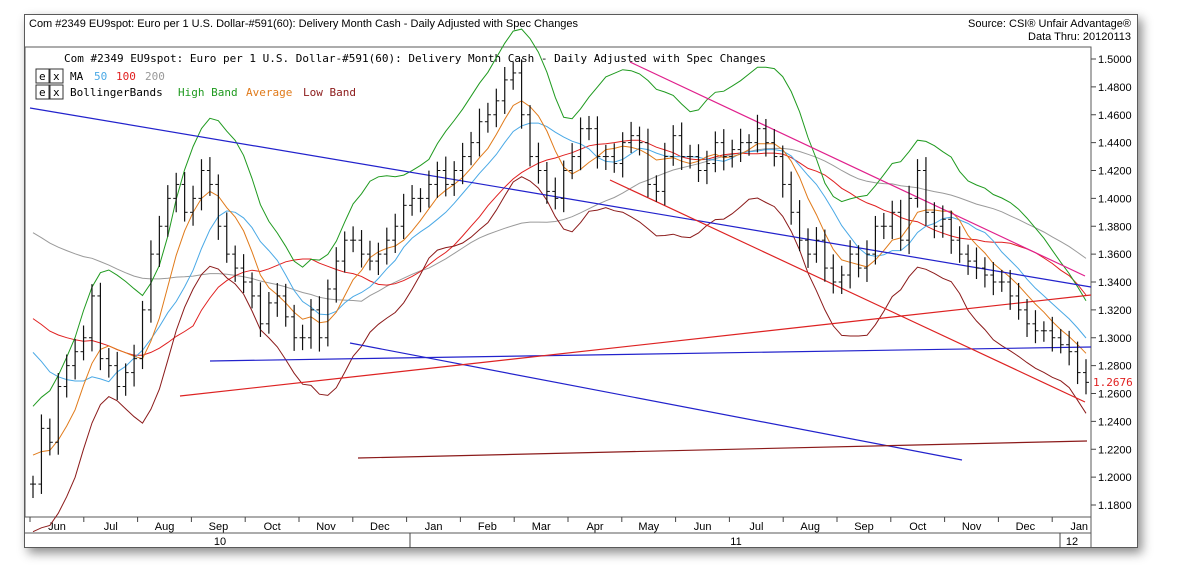 This screenshot has width=1184, height=581. What do you see at coordinates (77, 76) in the screenshot?
I see `legend-ma-label: MA` at bounding box center [77, 76].